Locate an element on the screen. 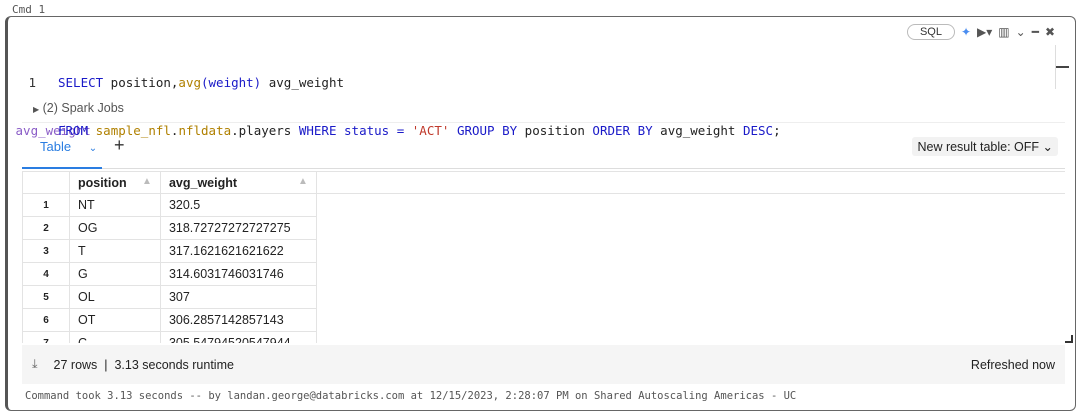  minimize-icon: ━ is located at coordinates (1035, 32).